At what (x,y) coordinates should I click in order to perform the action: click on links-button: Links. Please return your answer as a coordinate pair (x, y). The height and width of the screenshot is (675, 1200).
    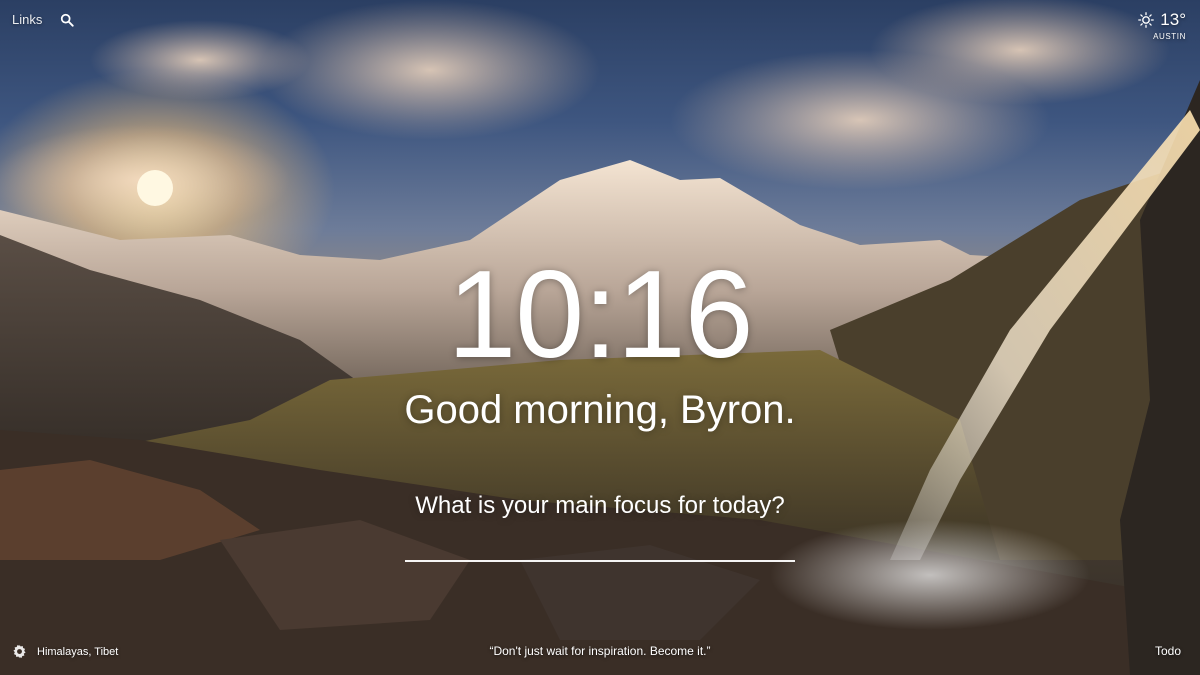
    Looking at the image, I should click on (27, 19).